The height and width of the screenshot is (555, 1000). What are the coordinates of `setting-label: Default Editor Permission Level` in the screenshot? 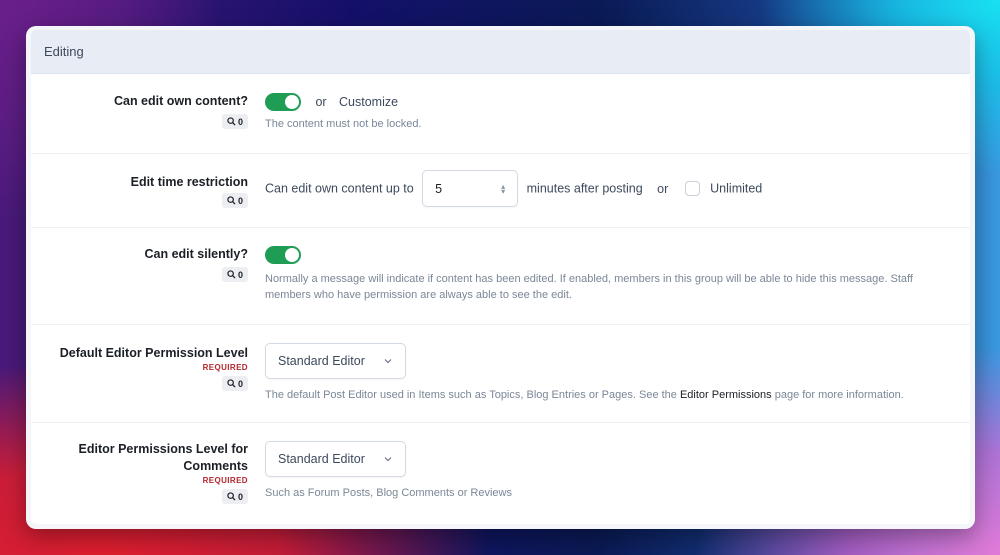 It's located at (153, 353).